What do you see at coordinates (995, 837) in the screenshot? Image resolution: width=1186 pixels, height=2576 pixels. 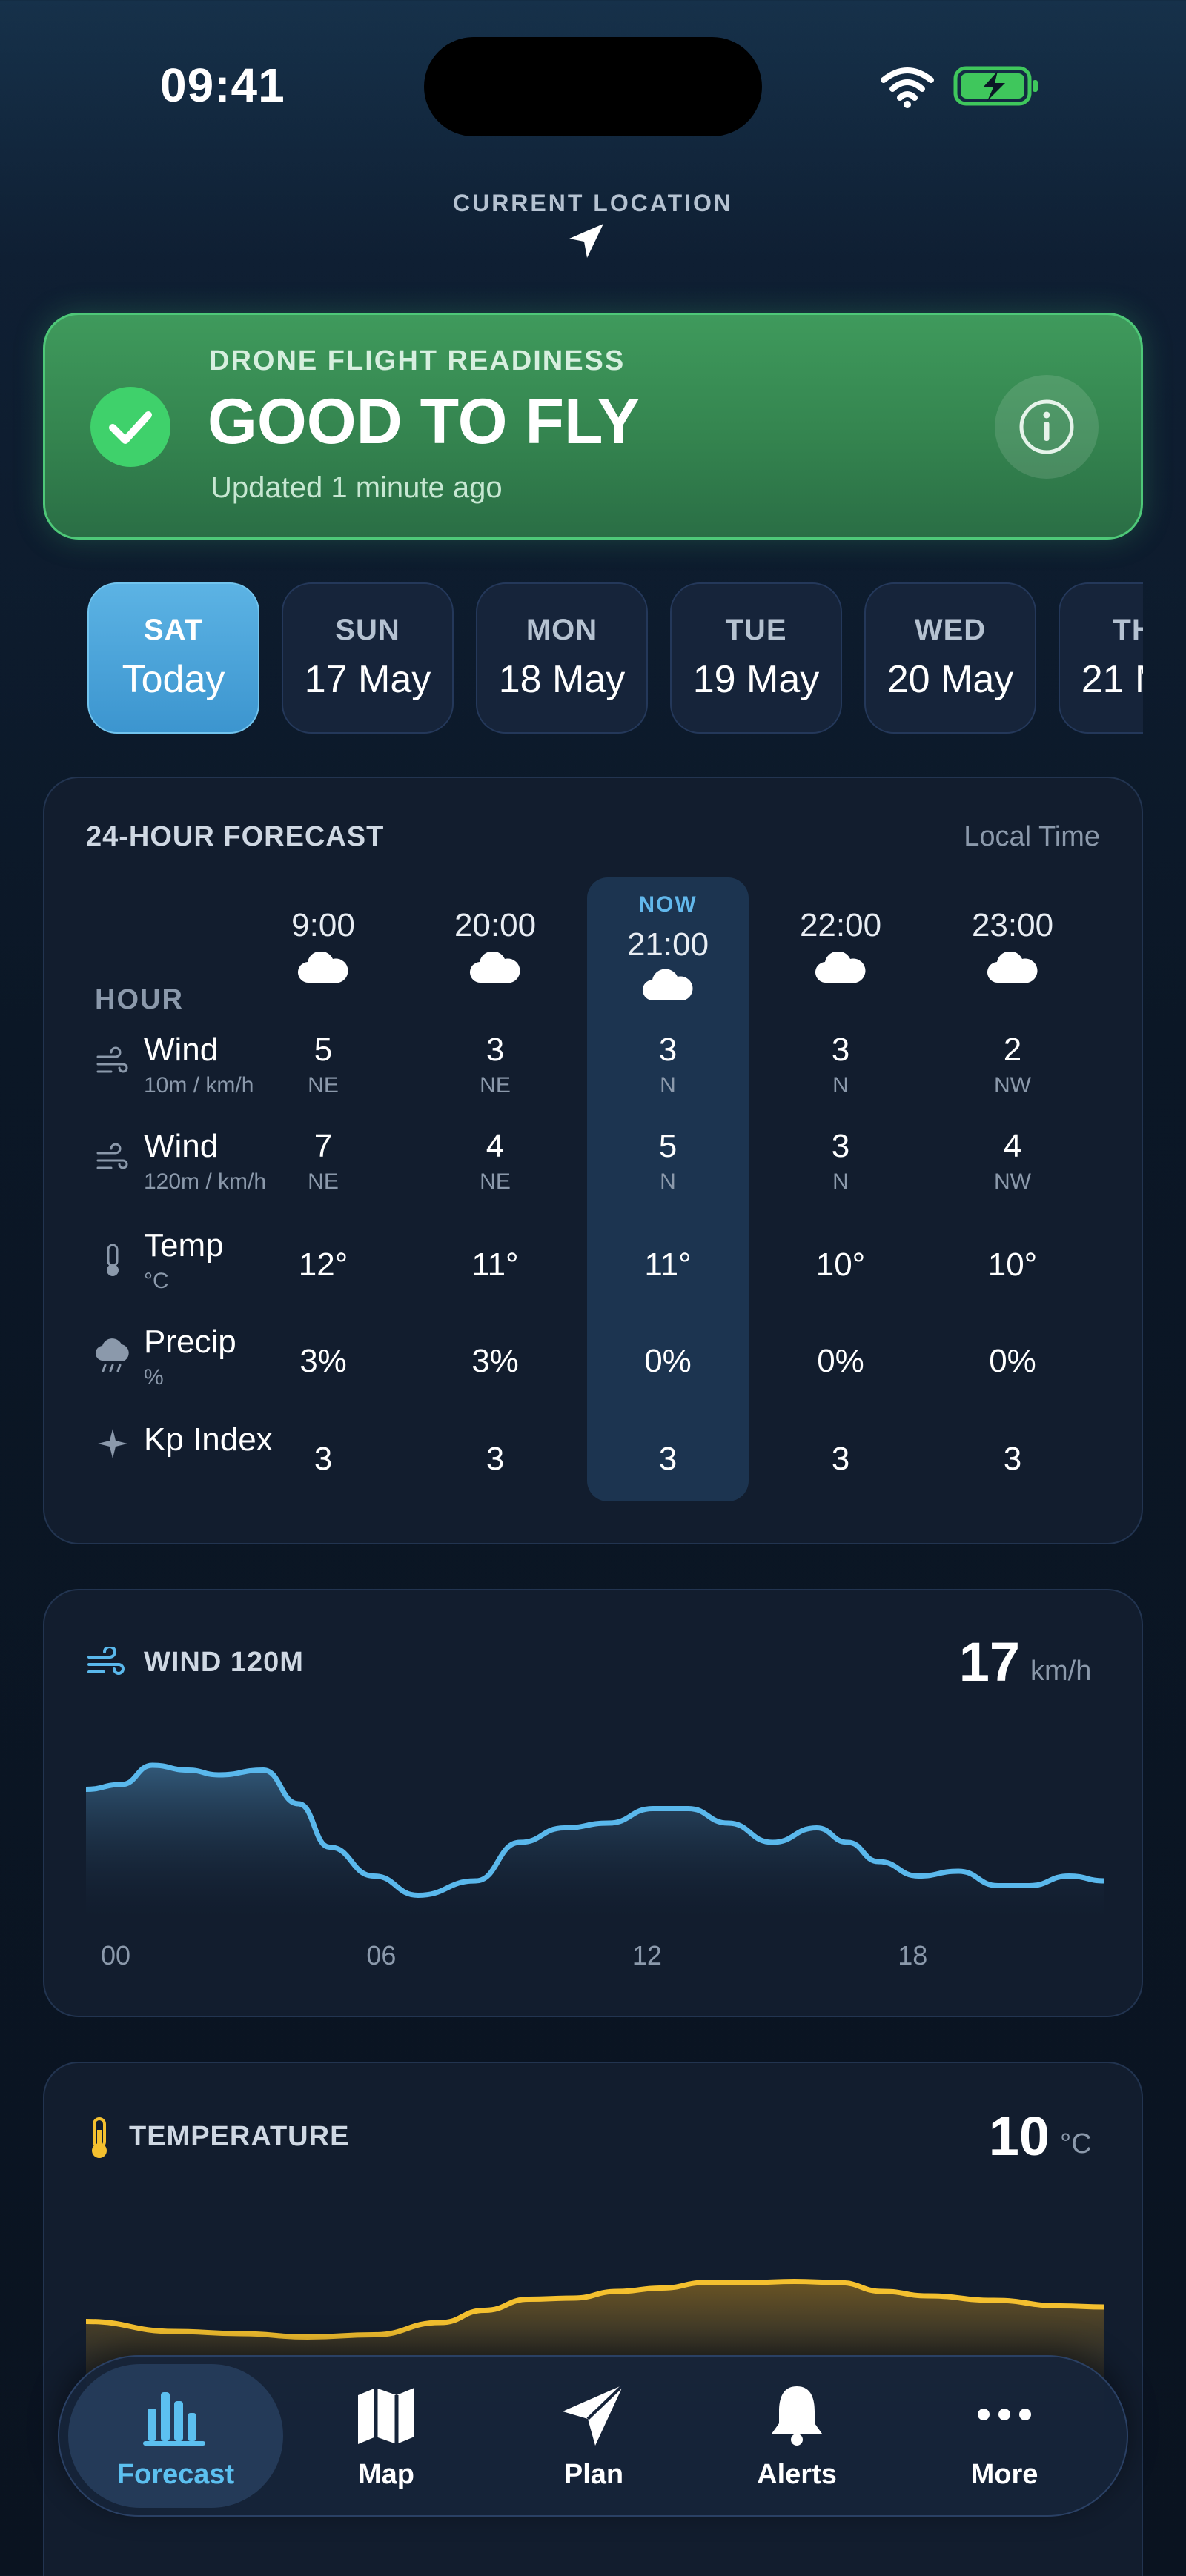 I see `time-mode-toggle: Local Time` at bounding box center [995, 837].